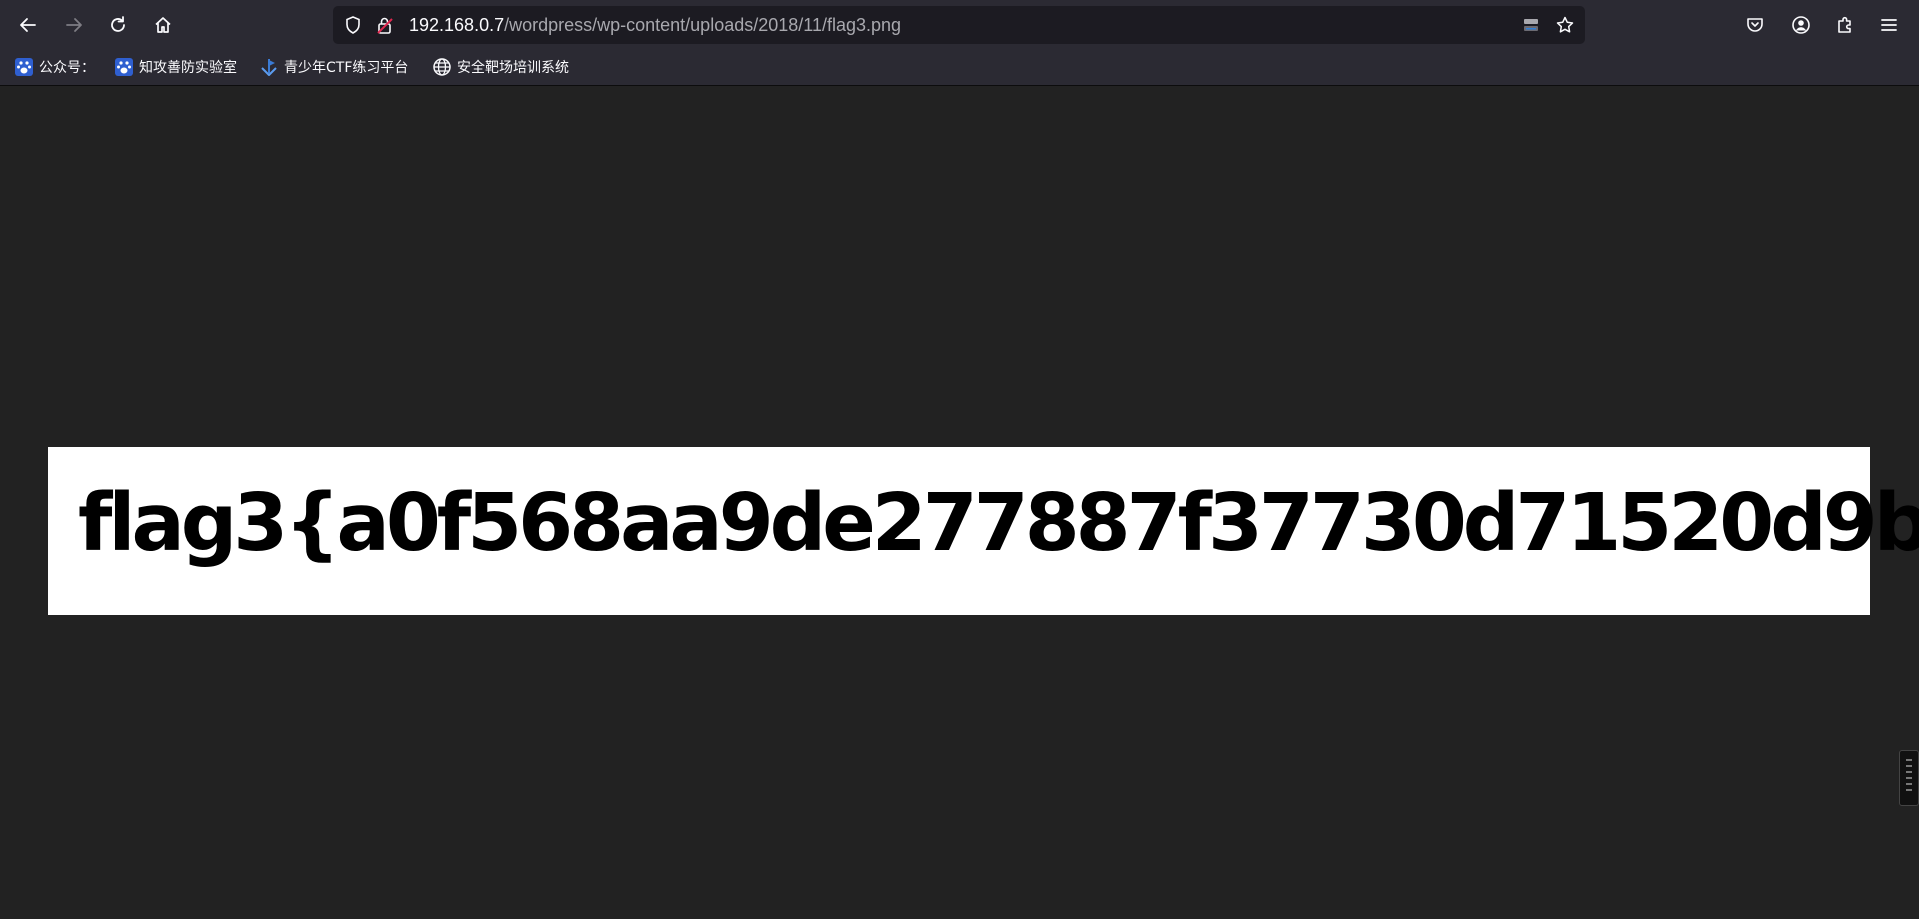  I want to click on bookmark-item-range-training: 安全靶场培训系统, so click(500, 67).